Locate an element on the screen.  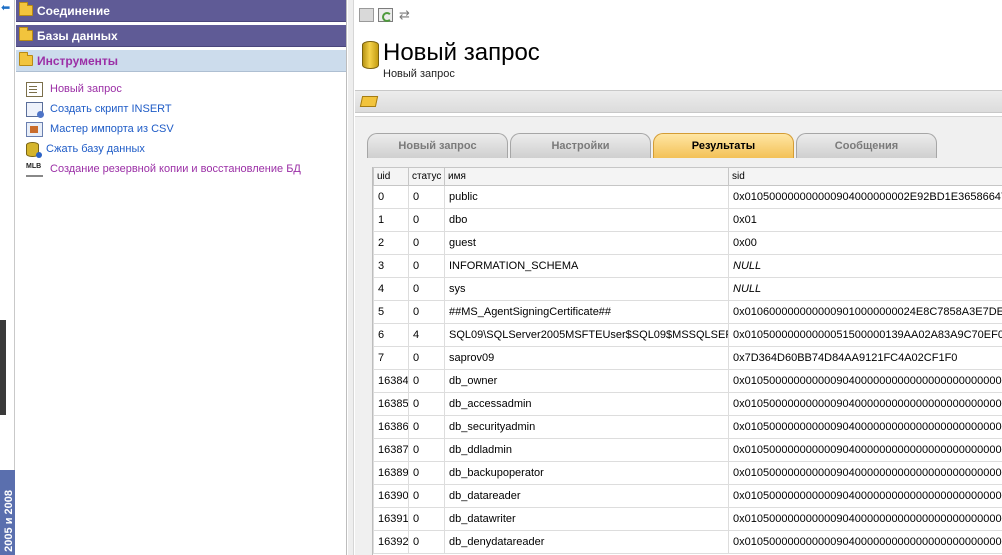
table-cell-status: 4 is located at coordinates (426, 335).